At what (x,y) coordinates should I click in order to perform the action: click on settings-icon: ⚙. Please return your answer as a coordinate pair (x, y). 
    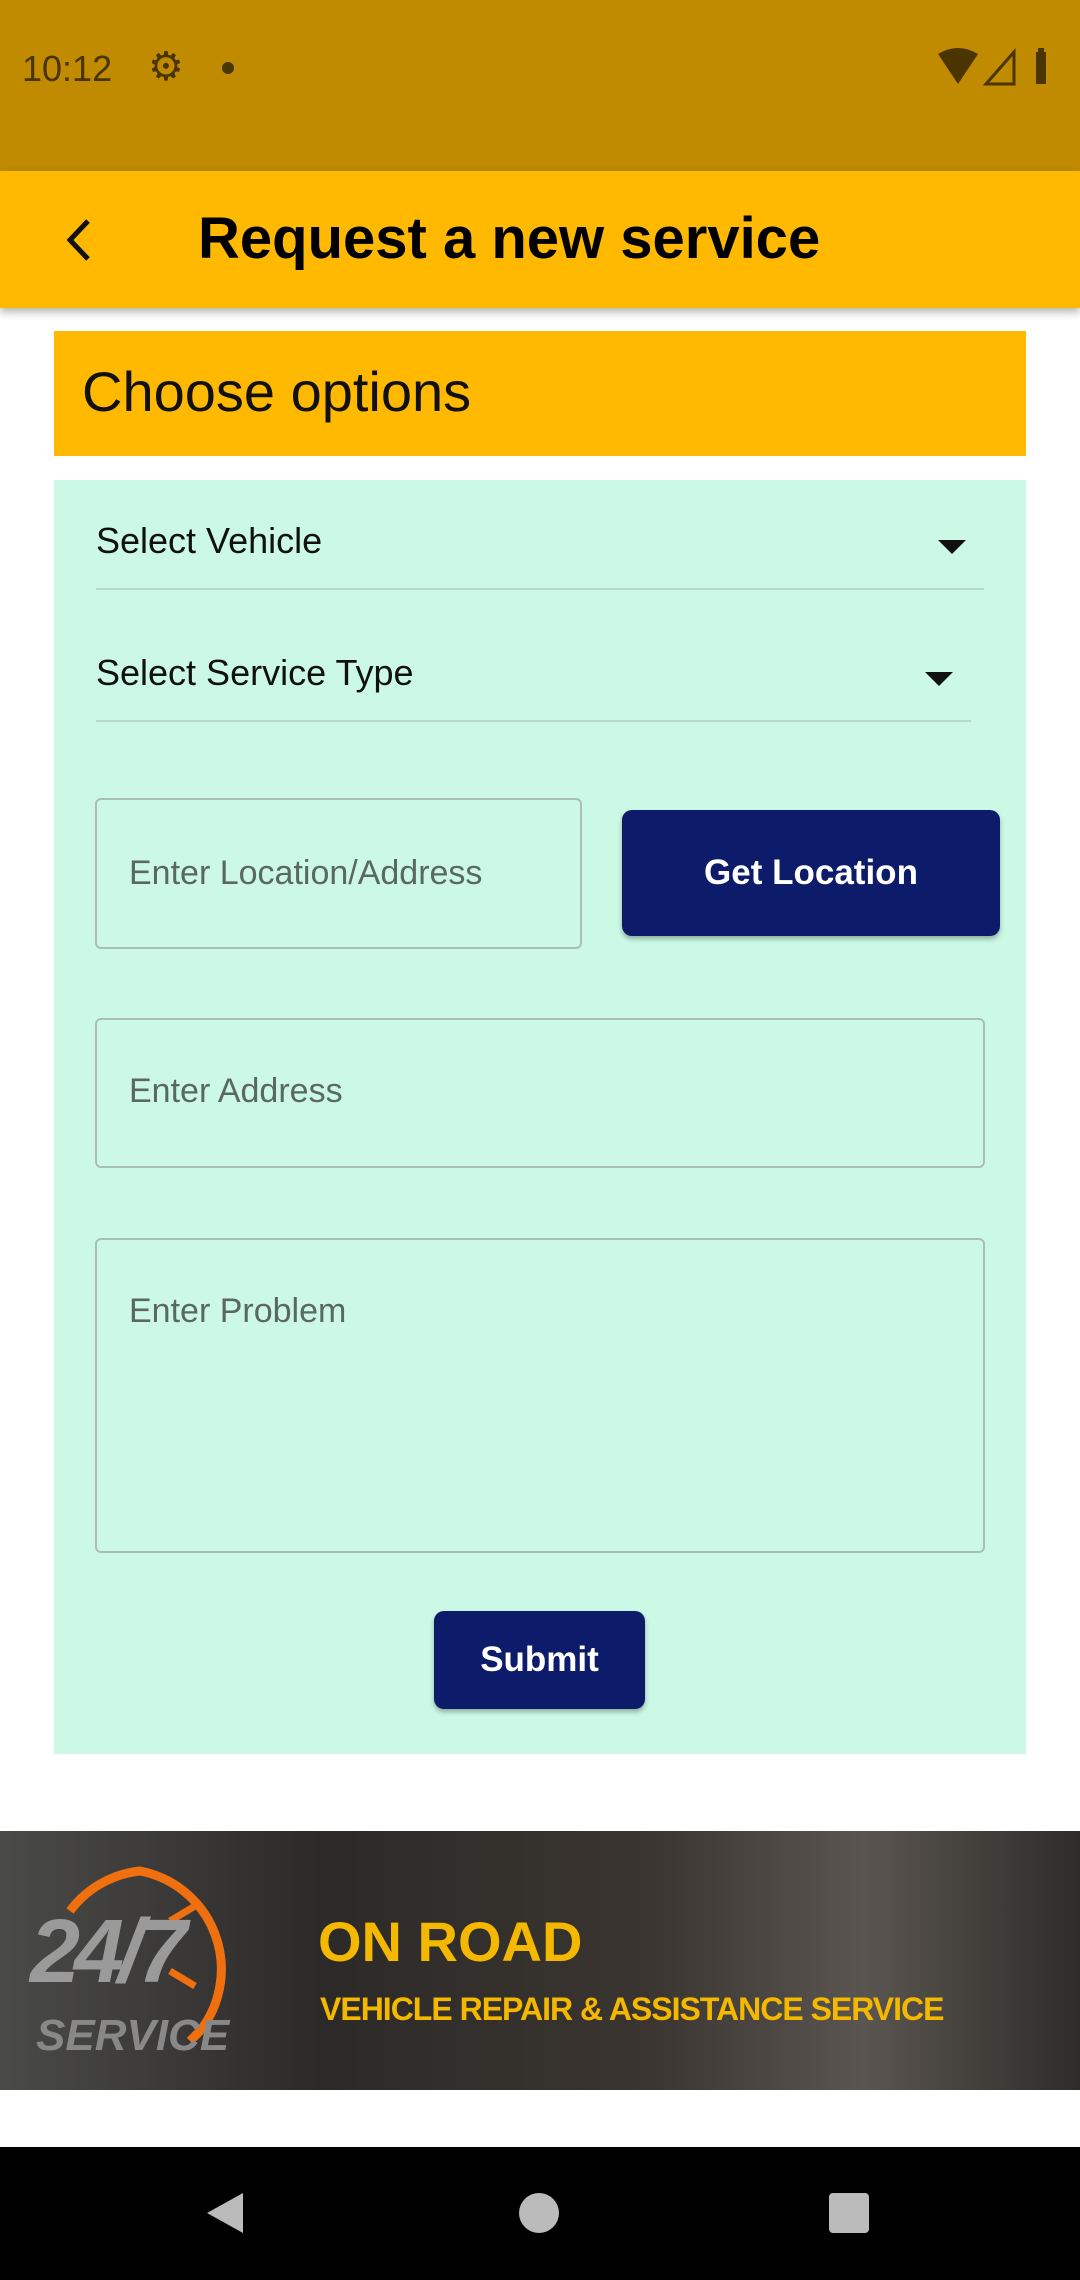
    Looking at the image, I should click on (166, 67).